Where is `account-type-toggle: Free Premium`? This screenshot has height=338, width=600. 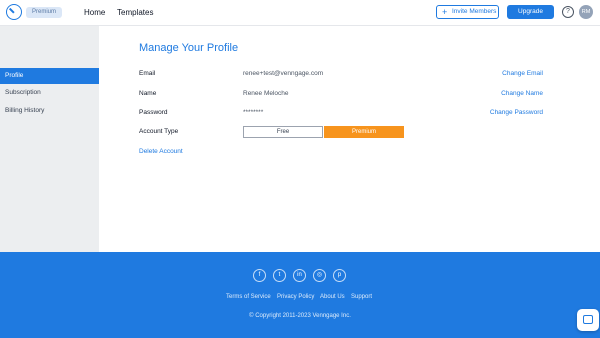 account-type-toggle: Free Premium is located at coordinates (323, 132).